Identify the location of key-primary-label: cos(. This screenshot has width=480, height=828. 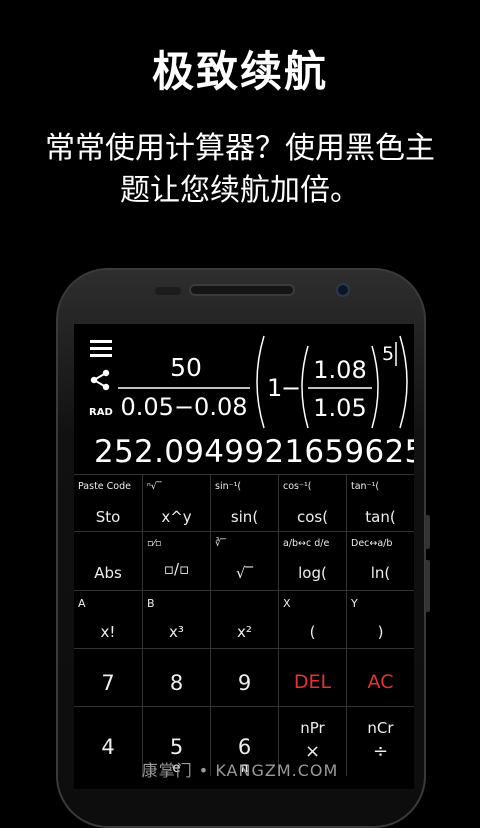
(312, 517).